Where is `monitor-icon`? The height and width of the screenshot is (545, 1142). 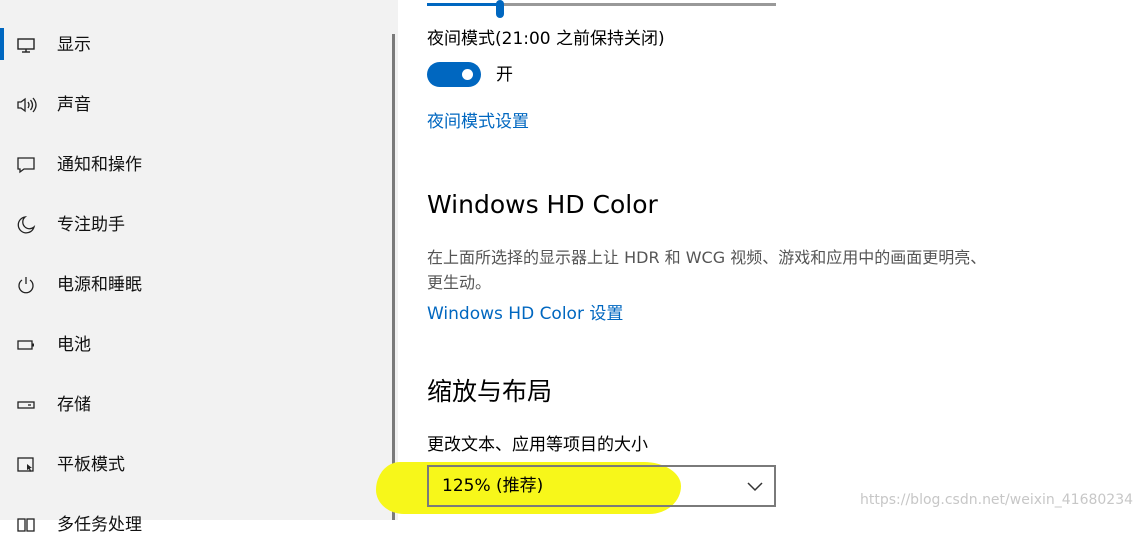 monitor-icon is located at coordinates (26, 45).